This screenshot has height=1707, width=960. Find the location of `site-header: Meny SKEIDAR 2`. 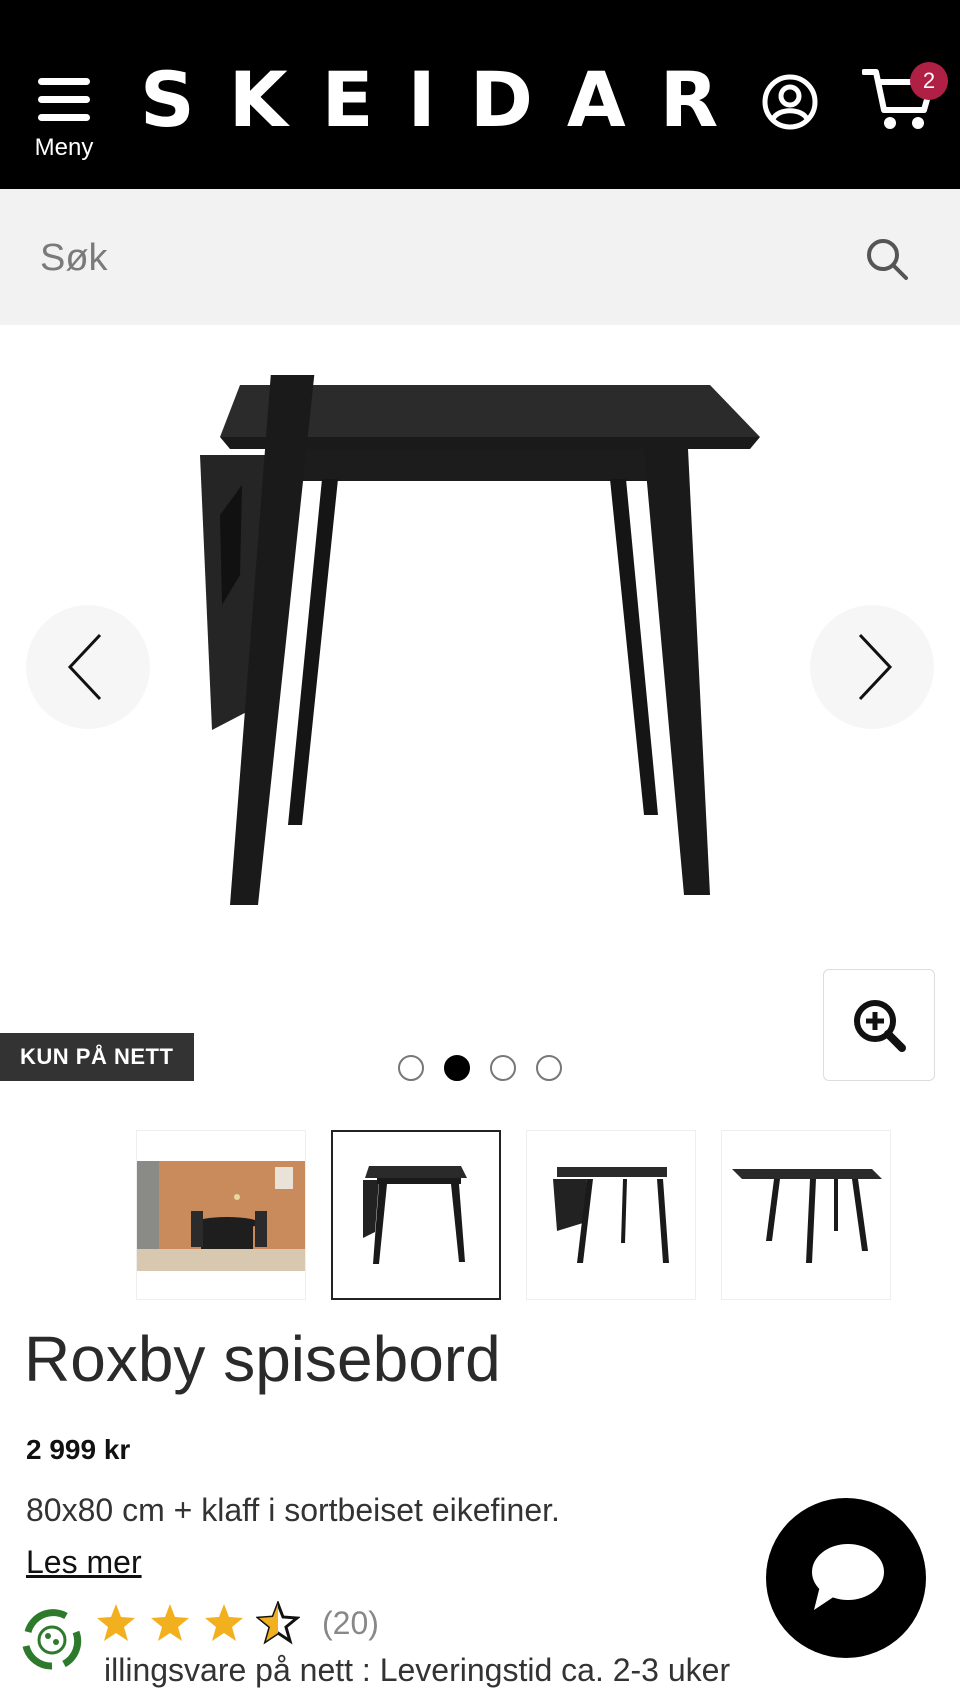

site-header: Meny SKEIDAR 2 is located at coordinates (480, 94).